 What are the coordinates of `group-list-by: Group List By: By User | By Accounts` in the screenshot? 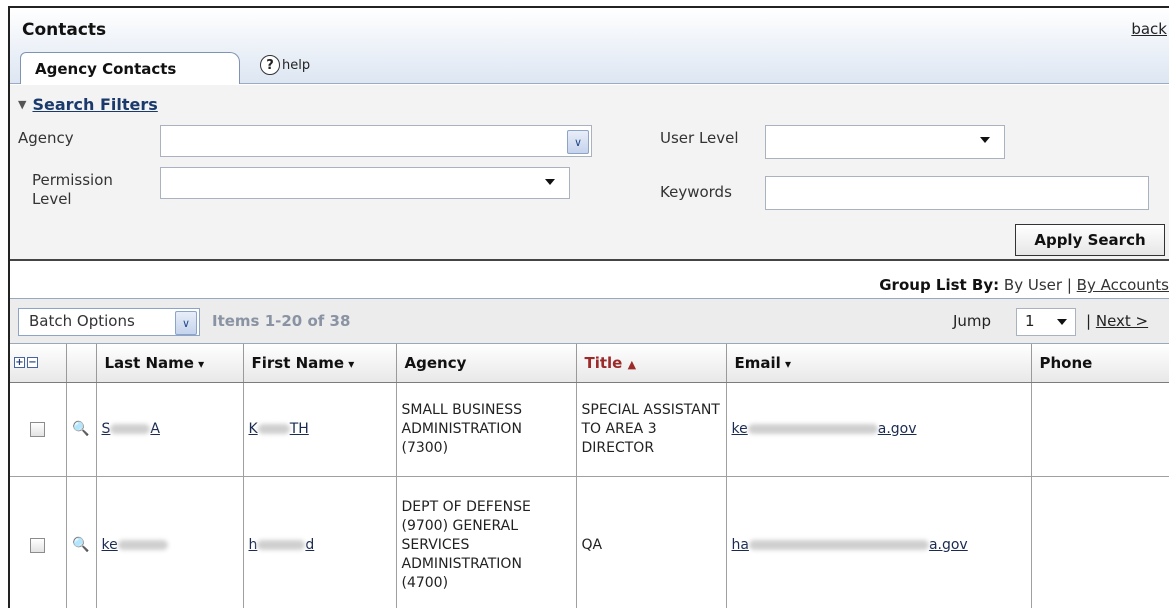 It's located at (1024, 285).